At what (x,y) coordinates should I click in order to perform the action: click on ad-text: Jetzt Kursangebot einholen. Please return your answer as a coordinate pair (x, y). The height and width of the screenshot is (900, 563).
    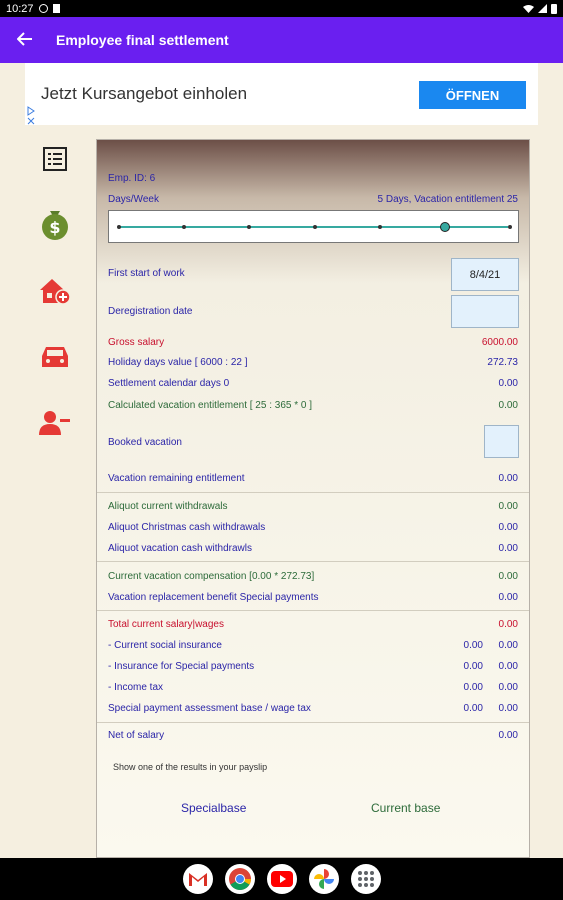
    Looking at the image, I should click on (144, 93).